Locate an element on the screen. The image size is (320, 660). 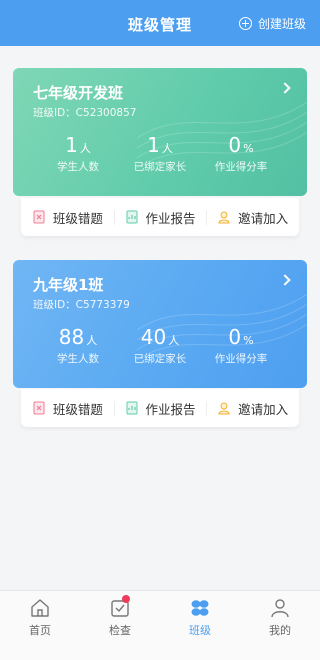
stat-value: 40 is located at coordinates (153, 337).